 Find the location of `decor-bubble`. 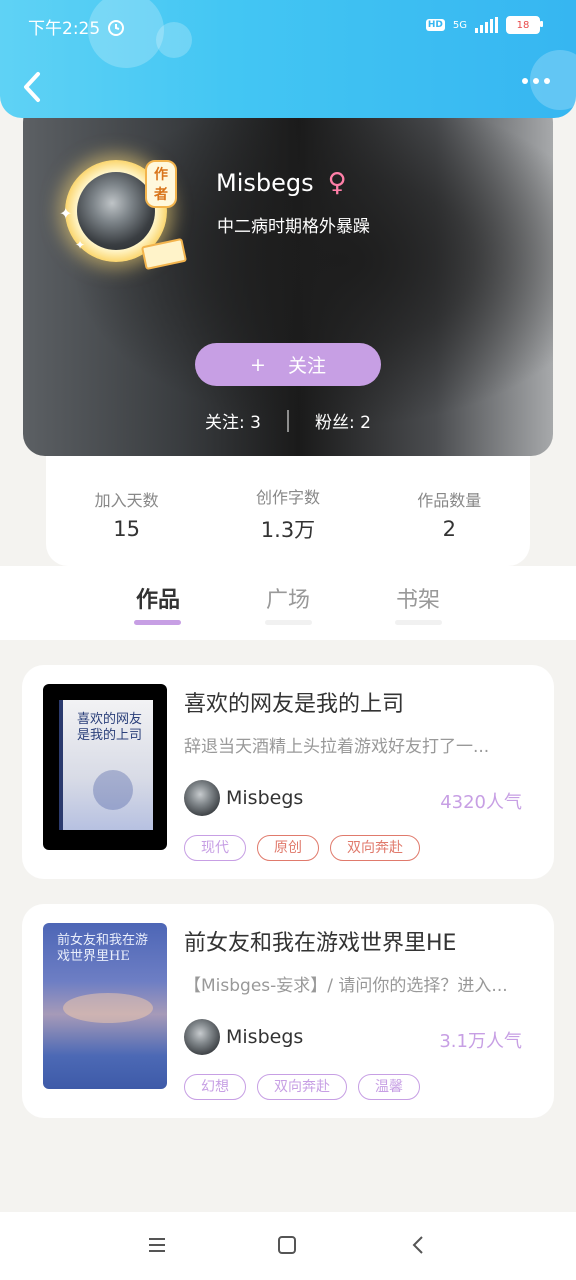

decor-bubble is located at coordinates (174, 40).